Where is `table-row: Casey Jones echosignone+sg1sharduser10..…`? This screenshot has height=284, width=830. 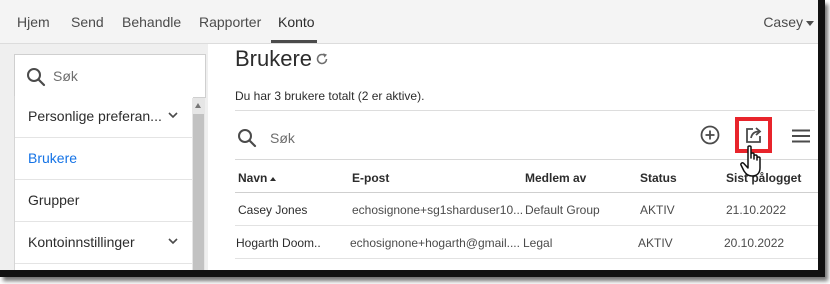 table-row: Casey Jones echosignone+sg1sharduser10..… is located at coordinates (526, 209).